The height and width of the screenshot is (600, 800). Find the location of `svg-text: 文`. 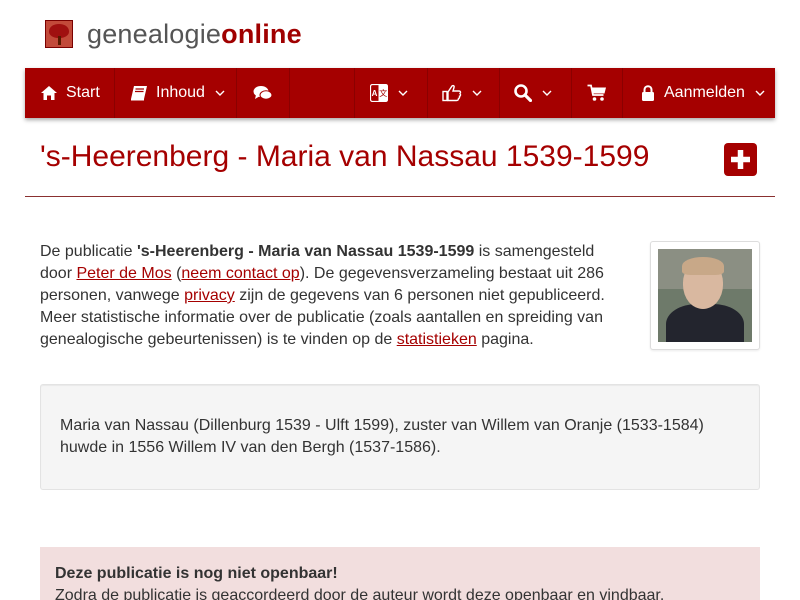

svg-text: 文 is located at coordinates (383, 93).